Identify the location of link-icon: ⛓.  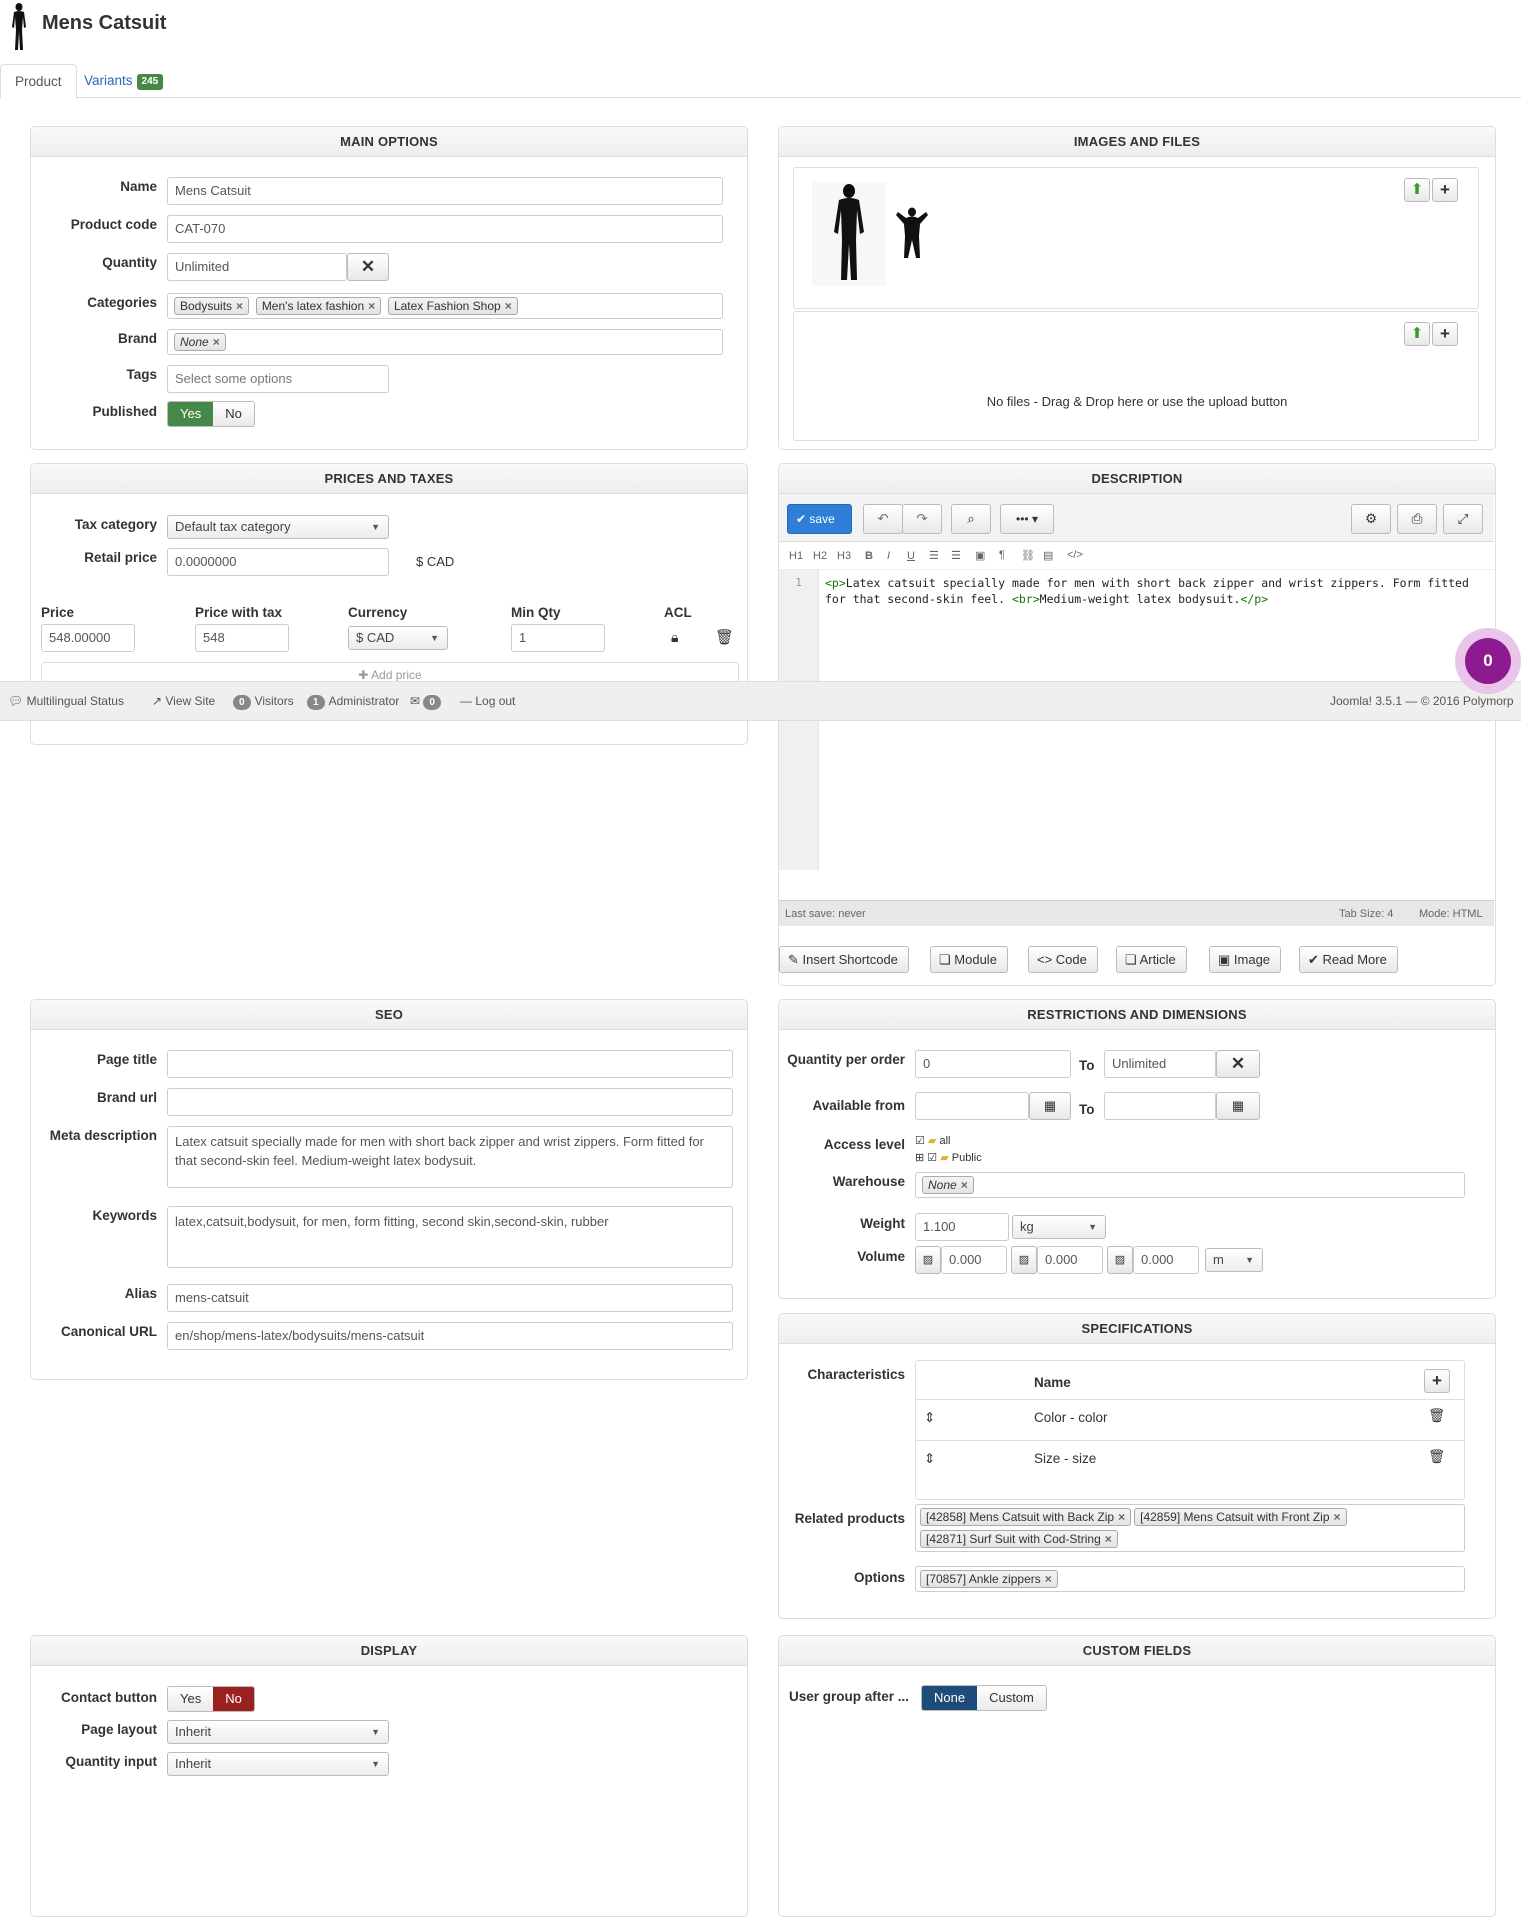
(1028, 555).